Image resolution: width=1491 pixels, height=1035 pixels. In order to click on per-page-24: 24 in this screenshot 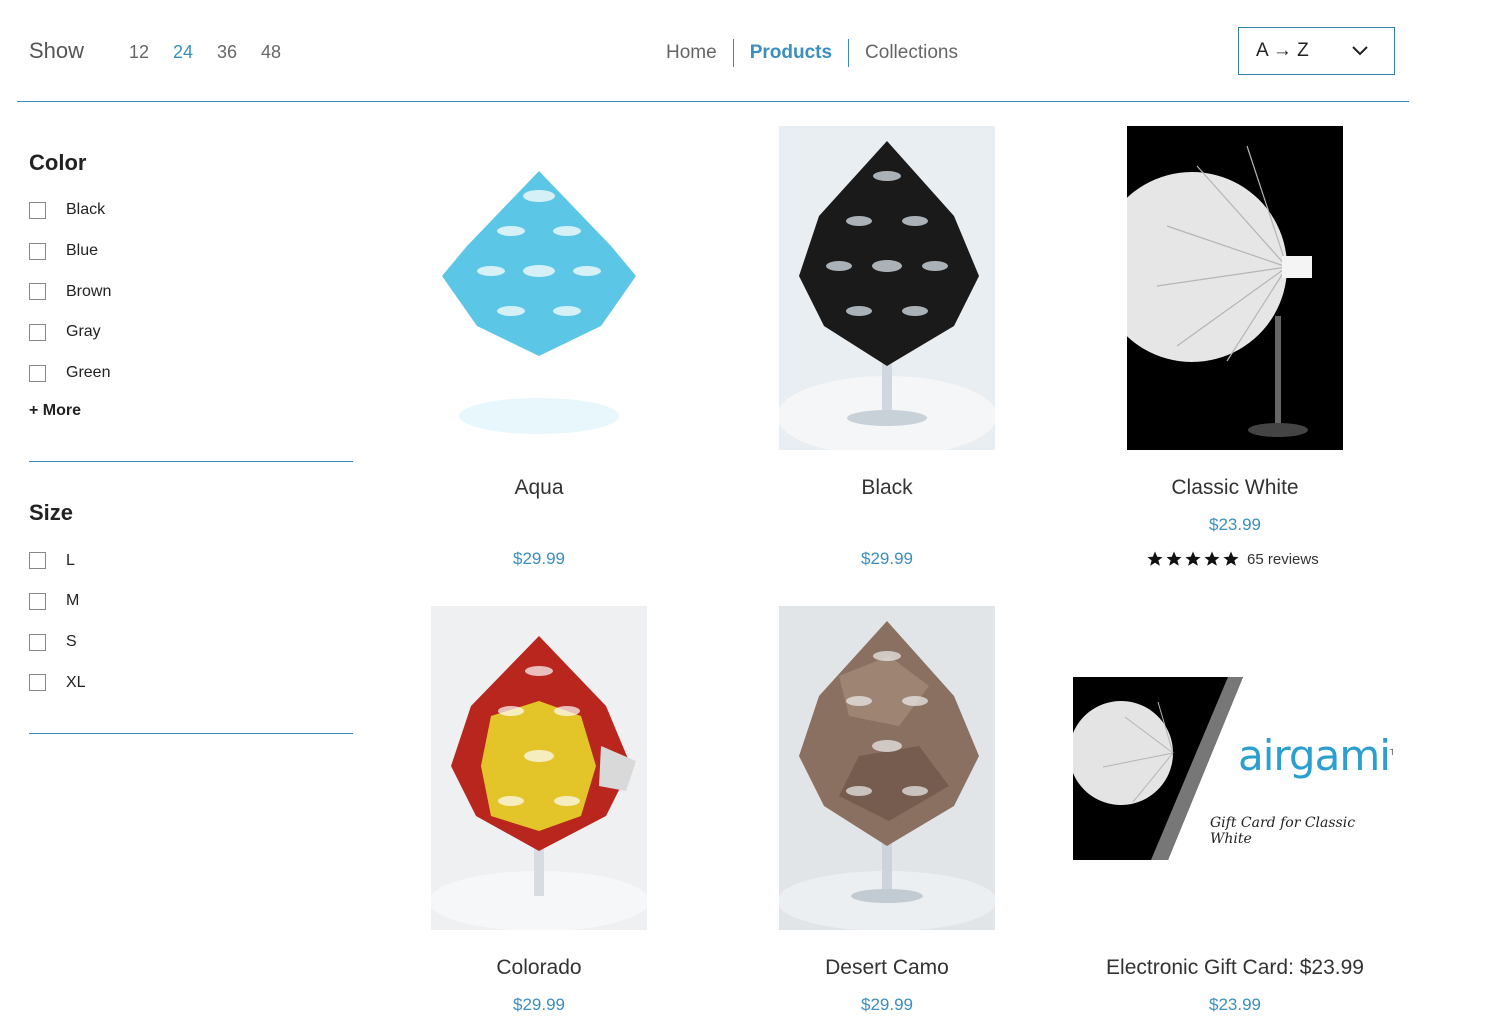, I will do `click(183, 52)`.